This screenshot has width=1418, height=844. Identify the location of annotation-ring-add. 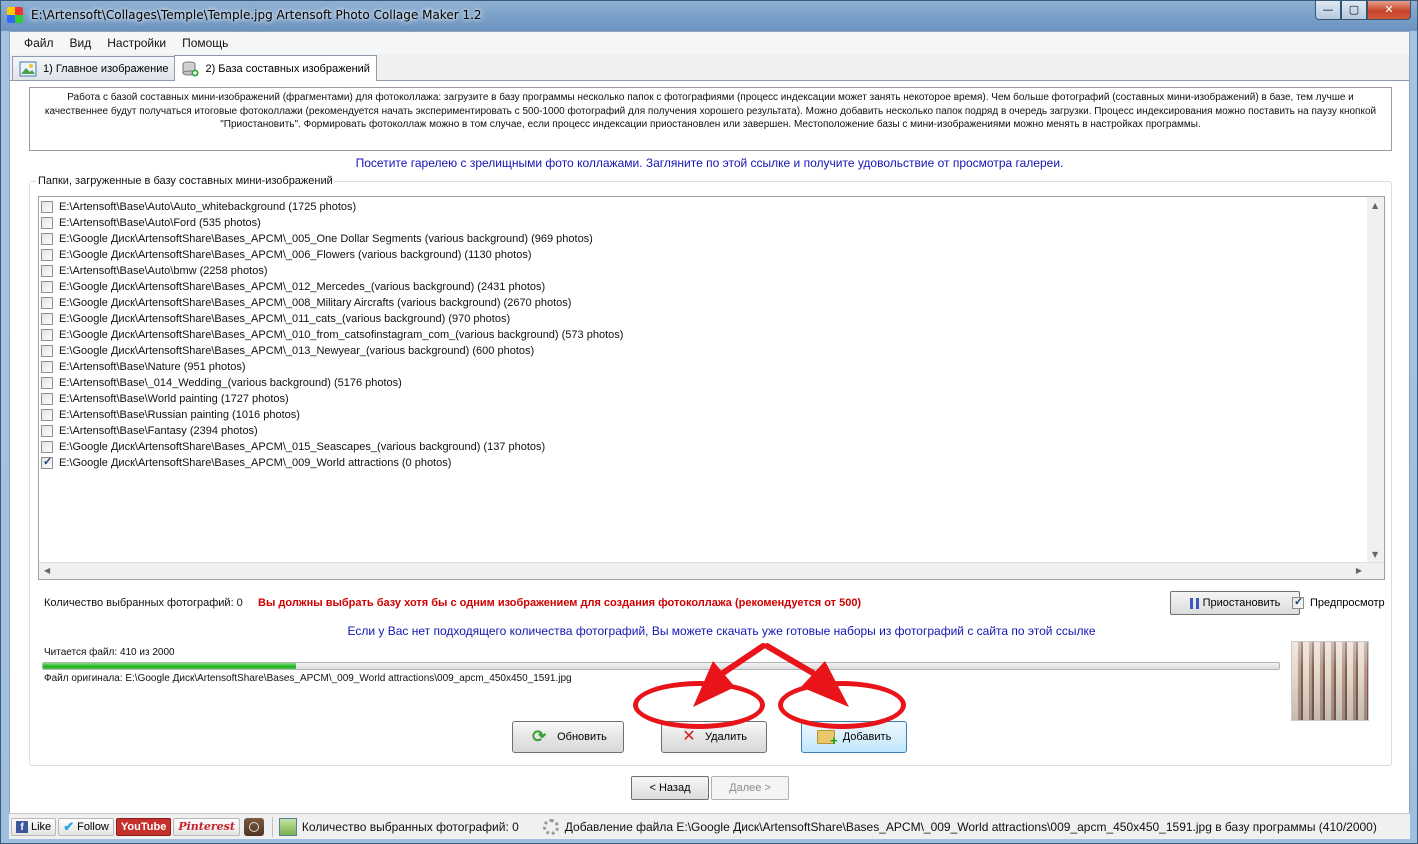
(842, 705).